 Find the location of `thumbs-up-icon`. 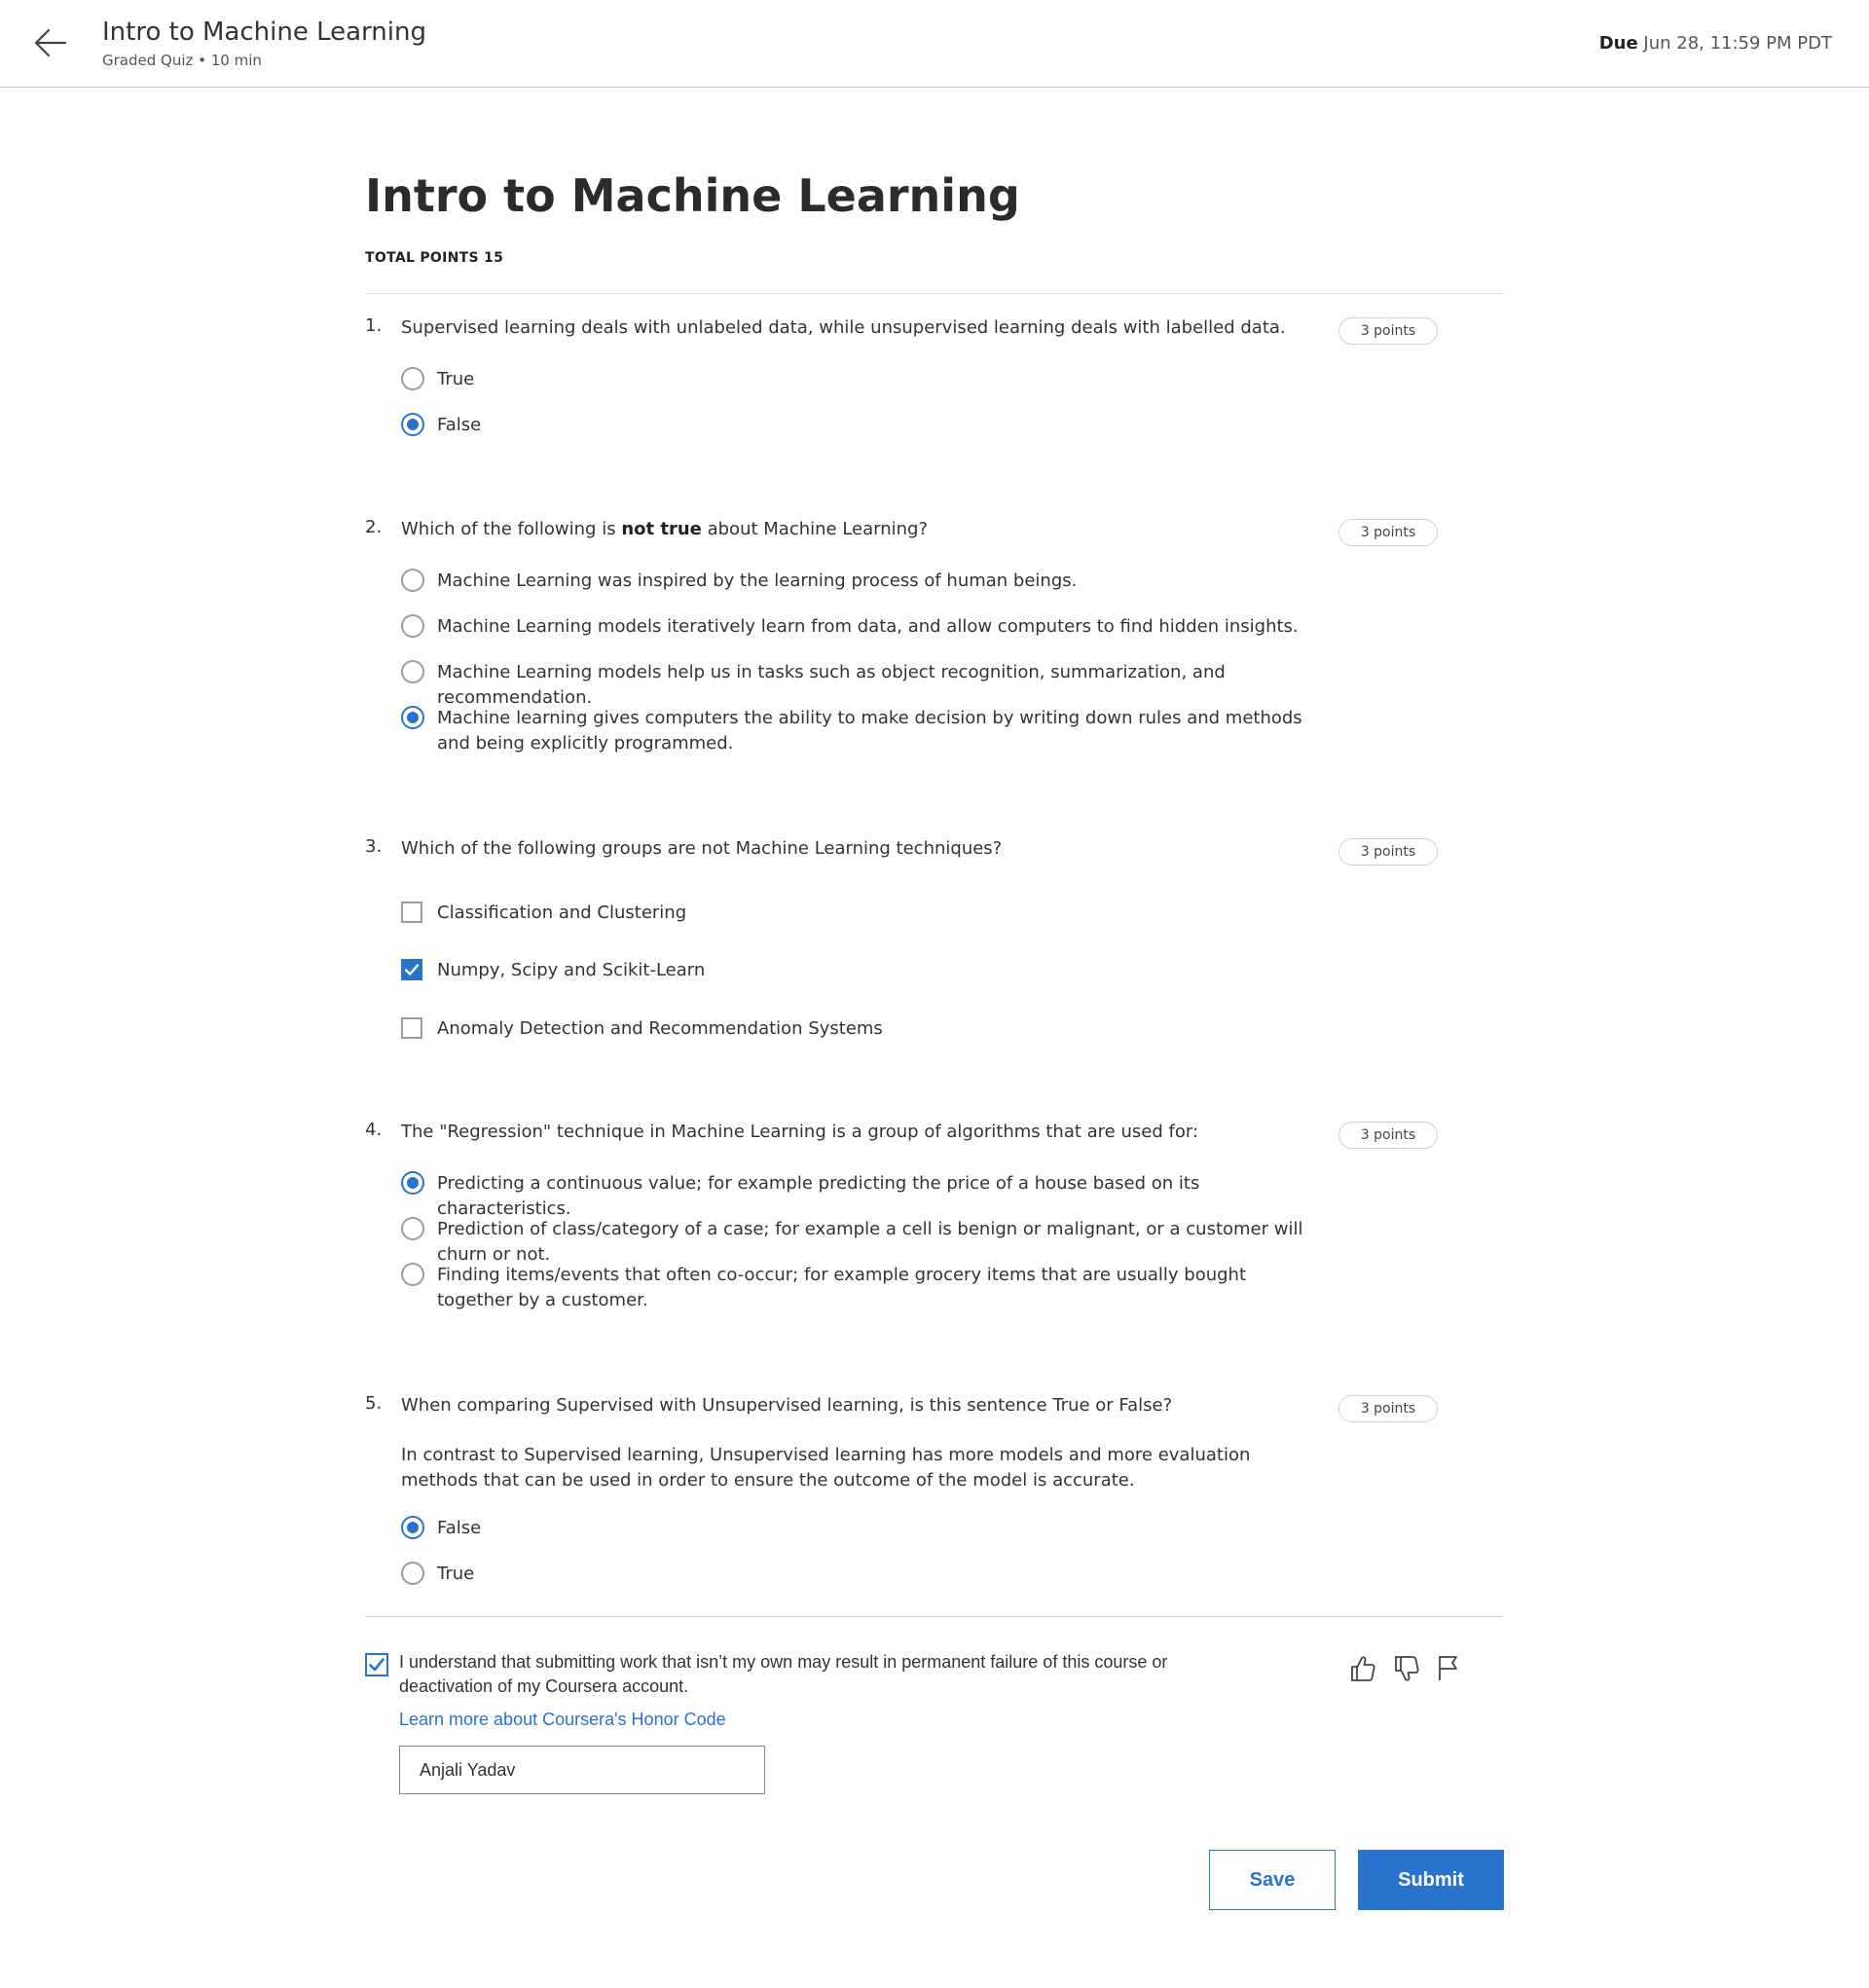

thumbs-up-icon is located at coordinates (1362, 1668).